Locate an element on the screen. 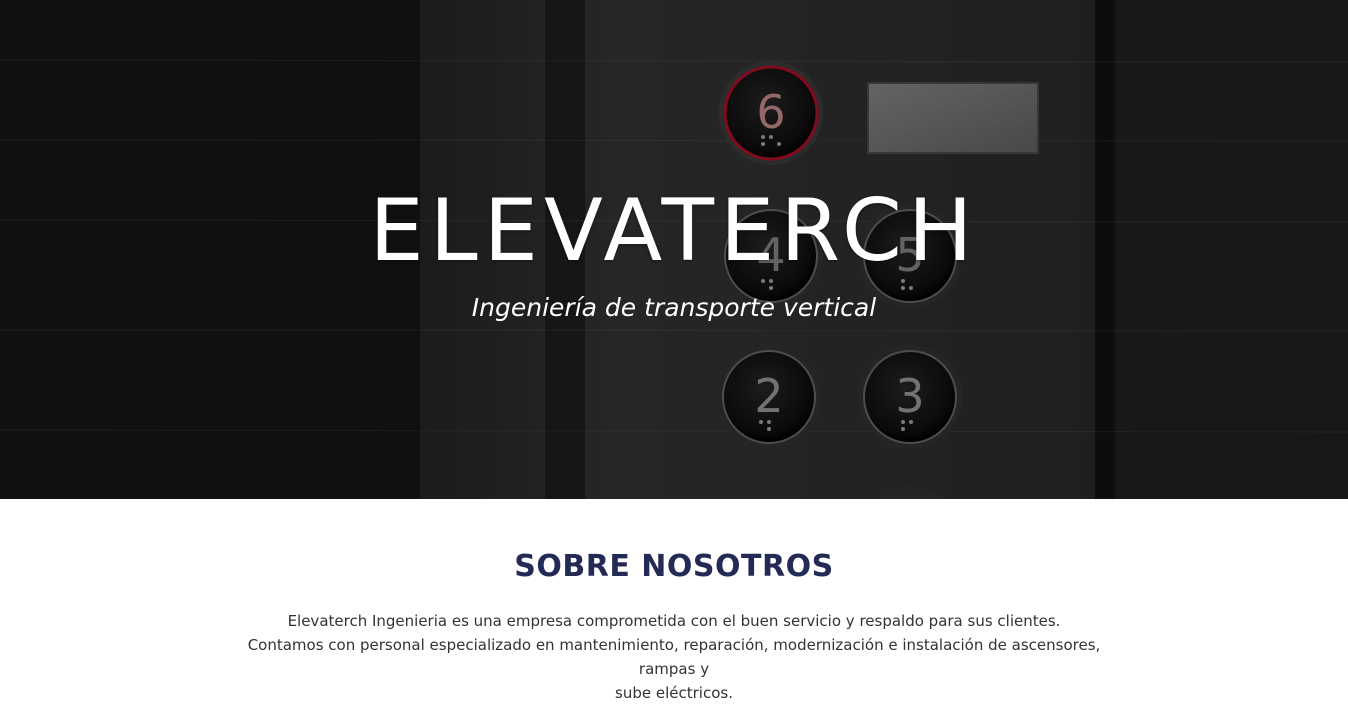 This screenshot has width=1348, height=705. hero-title: ELEVATERCH is located at coordinates (674, 231).